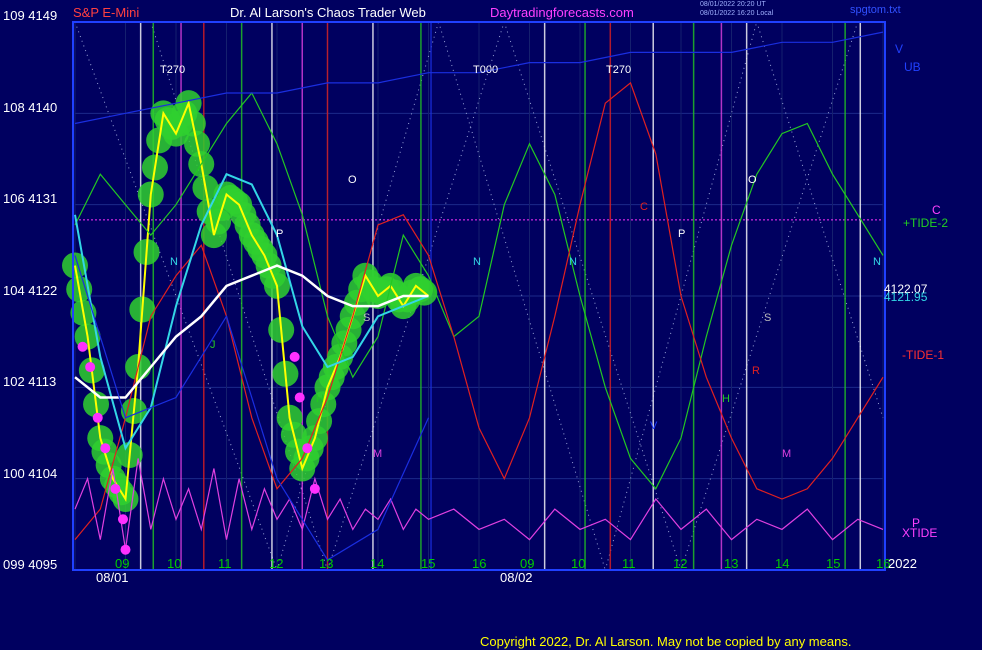  What do you see at coordinates (30, 381) in the screenshot?
I see `y-tick-label: 102 4113` at bounding box center [30, 381].